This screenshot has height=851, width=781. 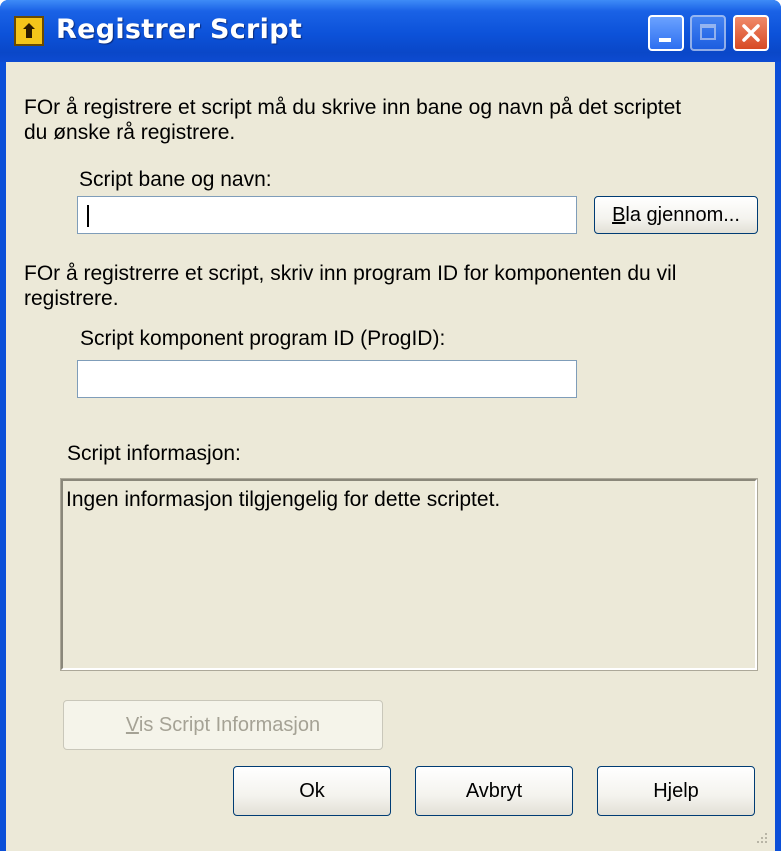 I want to click on maximize-icon, so click(x=708, y=33).